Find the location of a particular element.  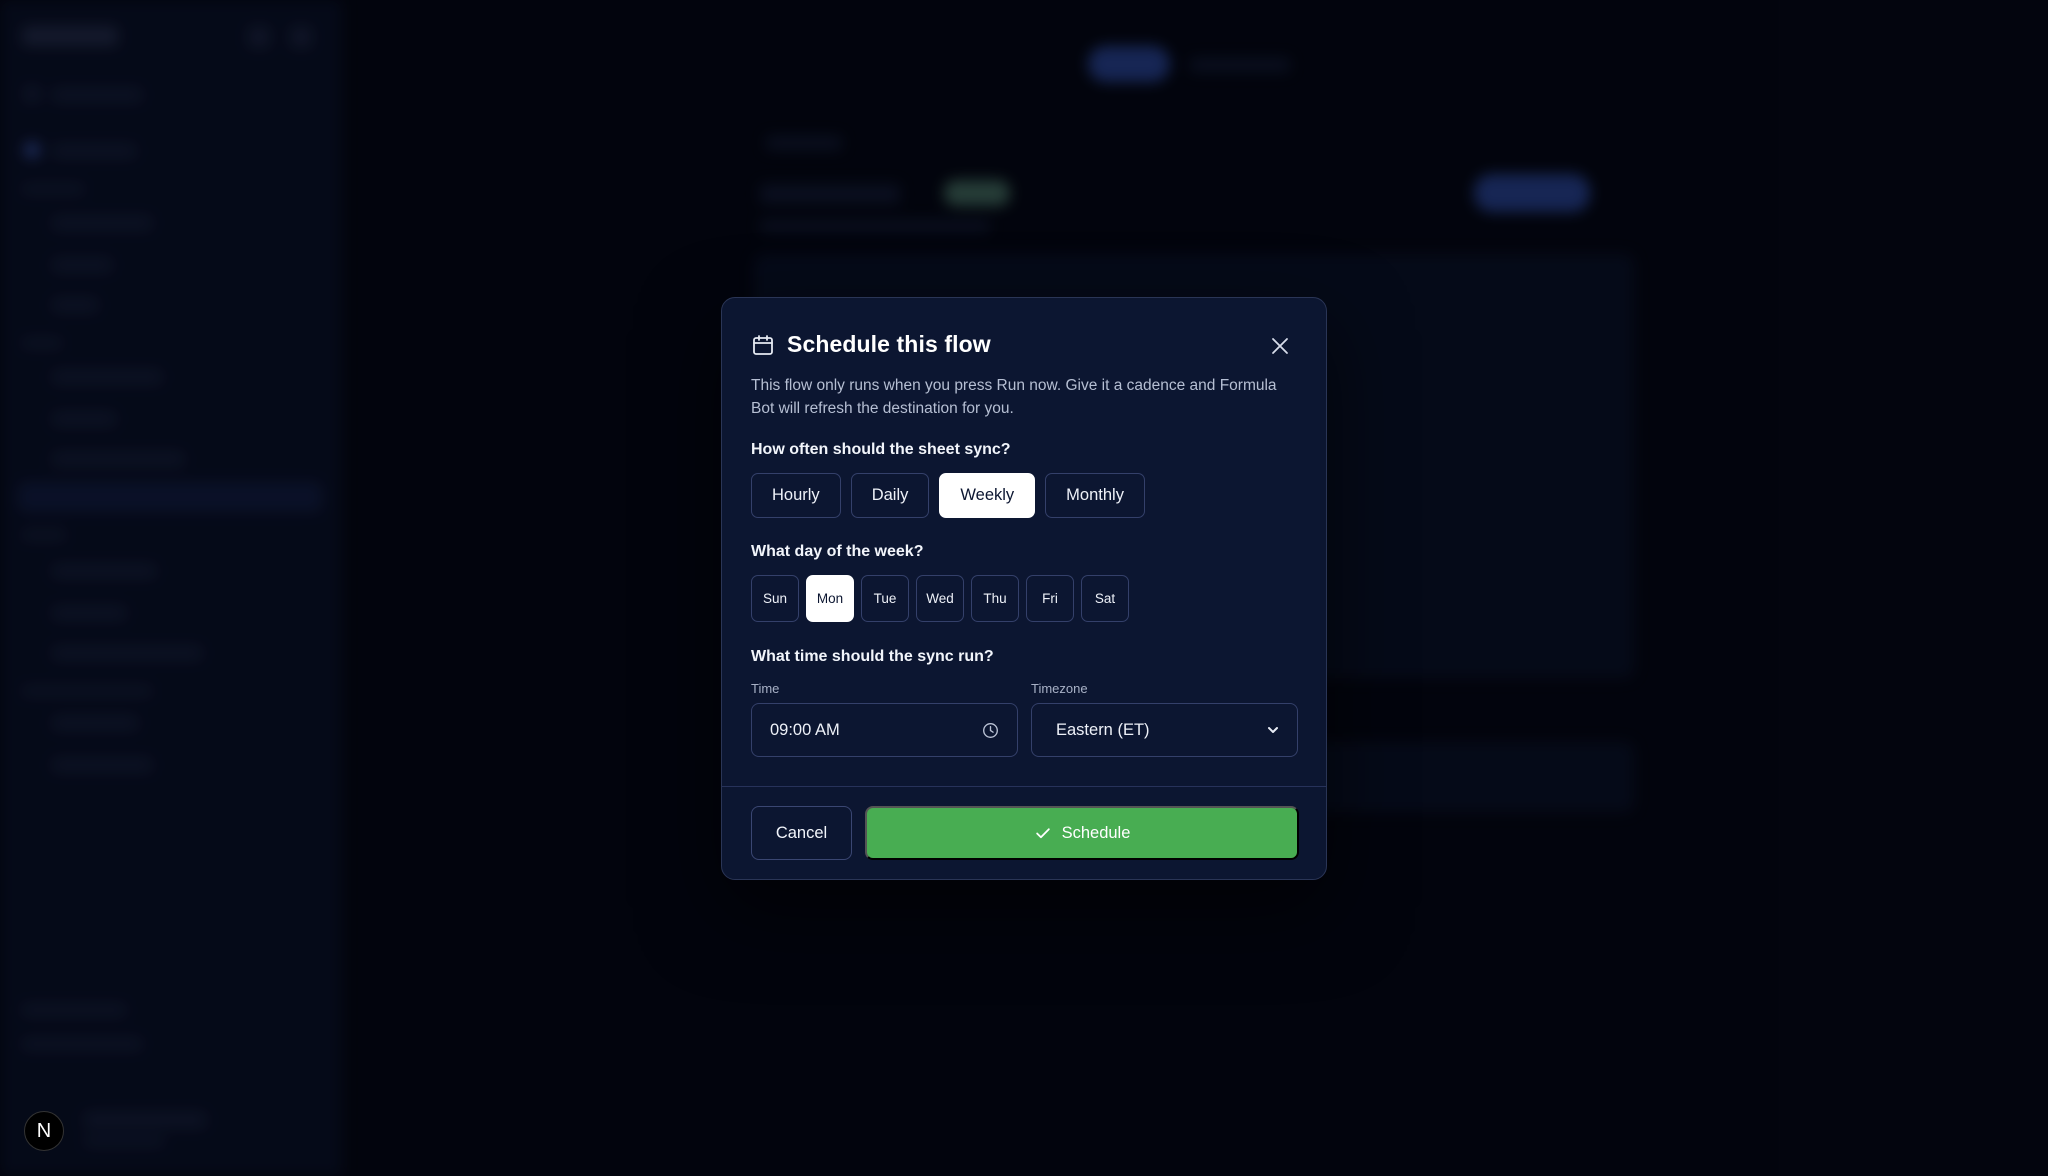

modal-header: Schedule this flow is located at coordinates (871, 344).